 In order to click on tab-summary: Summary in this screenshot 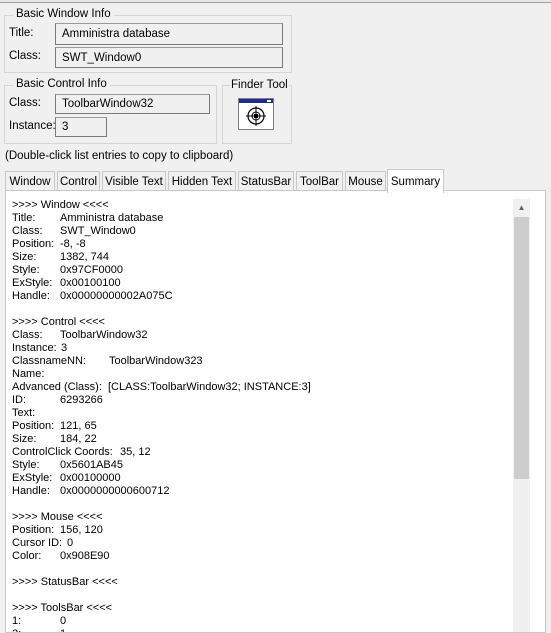, I will do `click(415, 181)`.